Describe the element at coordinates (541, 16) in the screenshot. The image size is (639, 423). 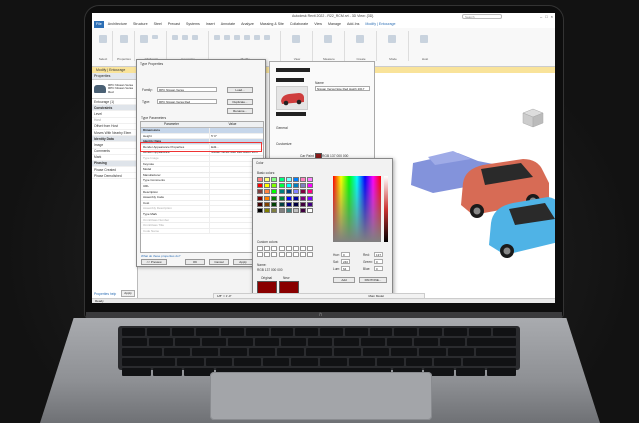
I see `minimize-icon: –` at that location.